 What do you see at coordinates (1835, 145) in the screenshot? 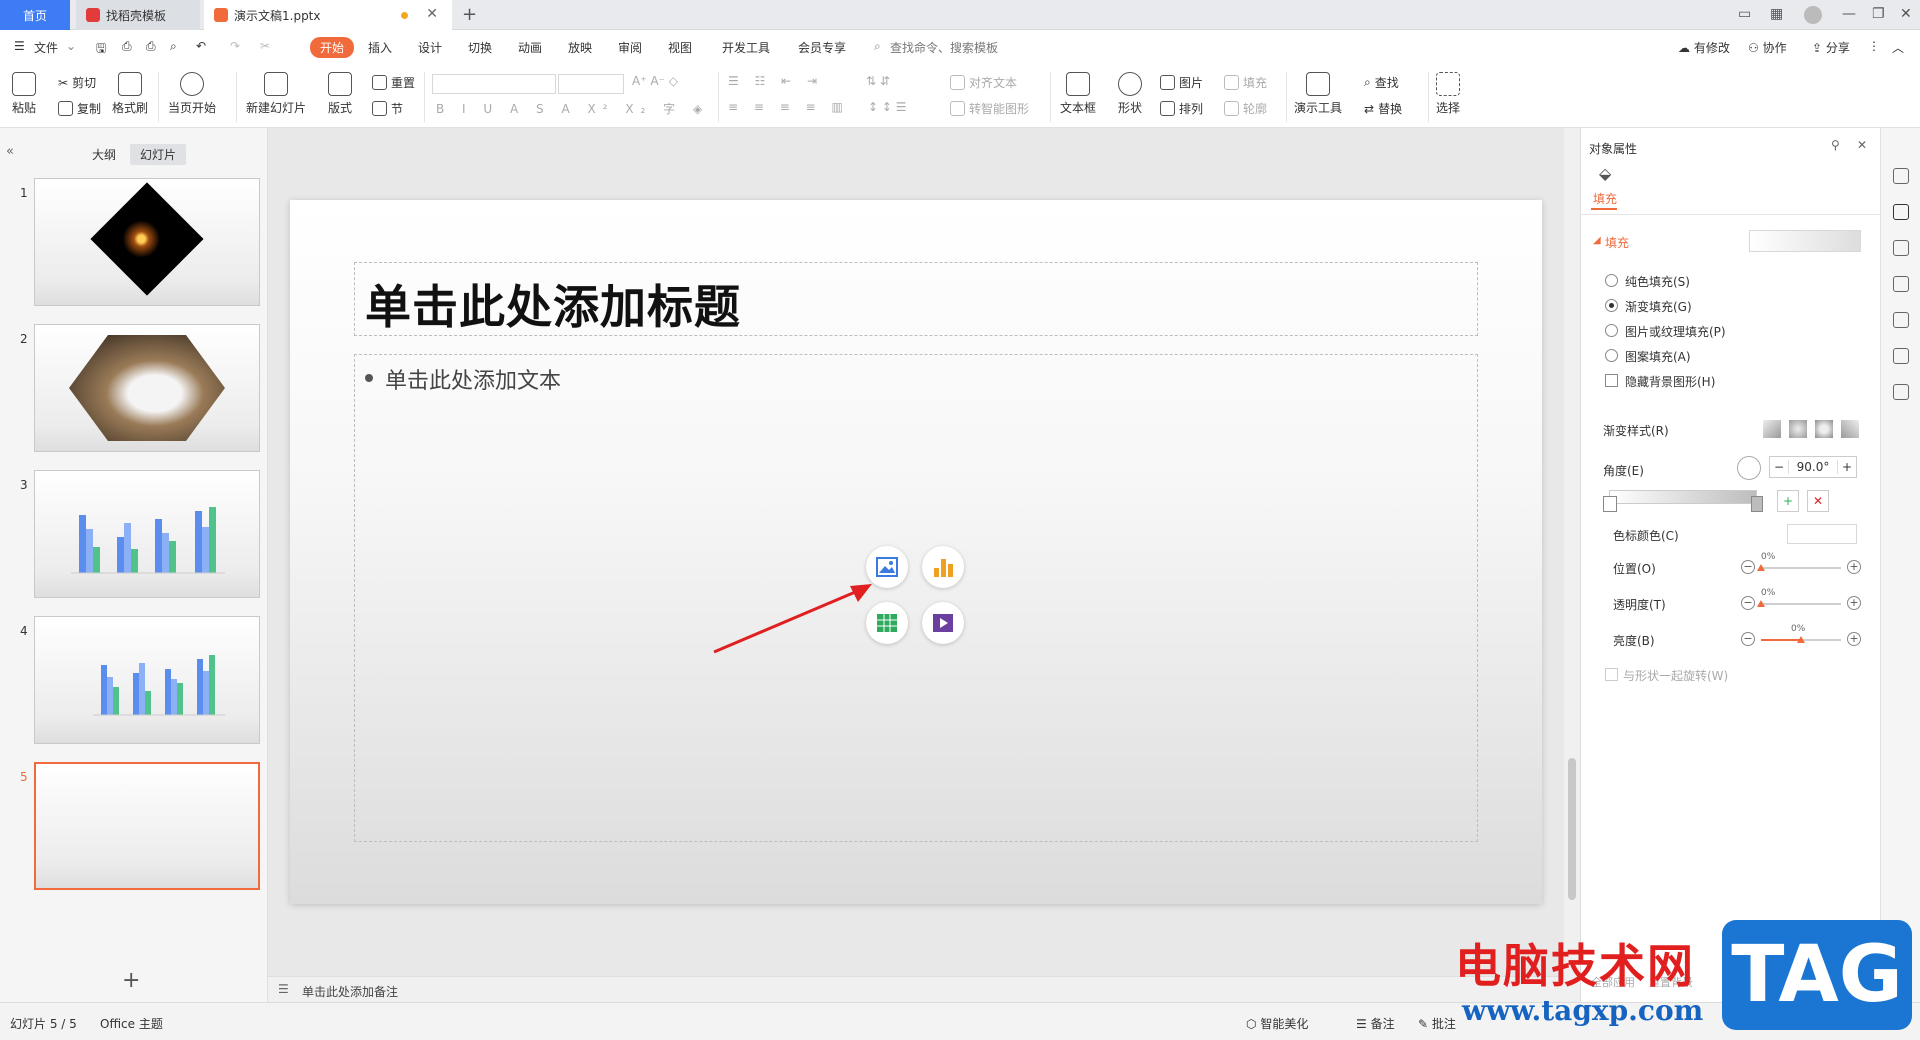
I see `pin-icon: ⚲` at bounding box center [1835, 145].